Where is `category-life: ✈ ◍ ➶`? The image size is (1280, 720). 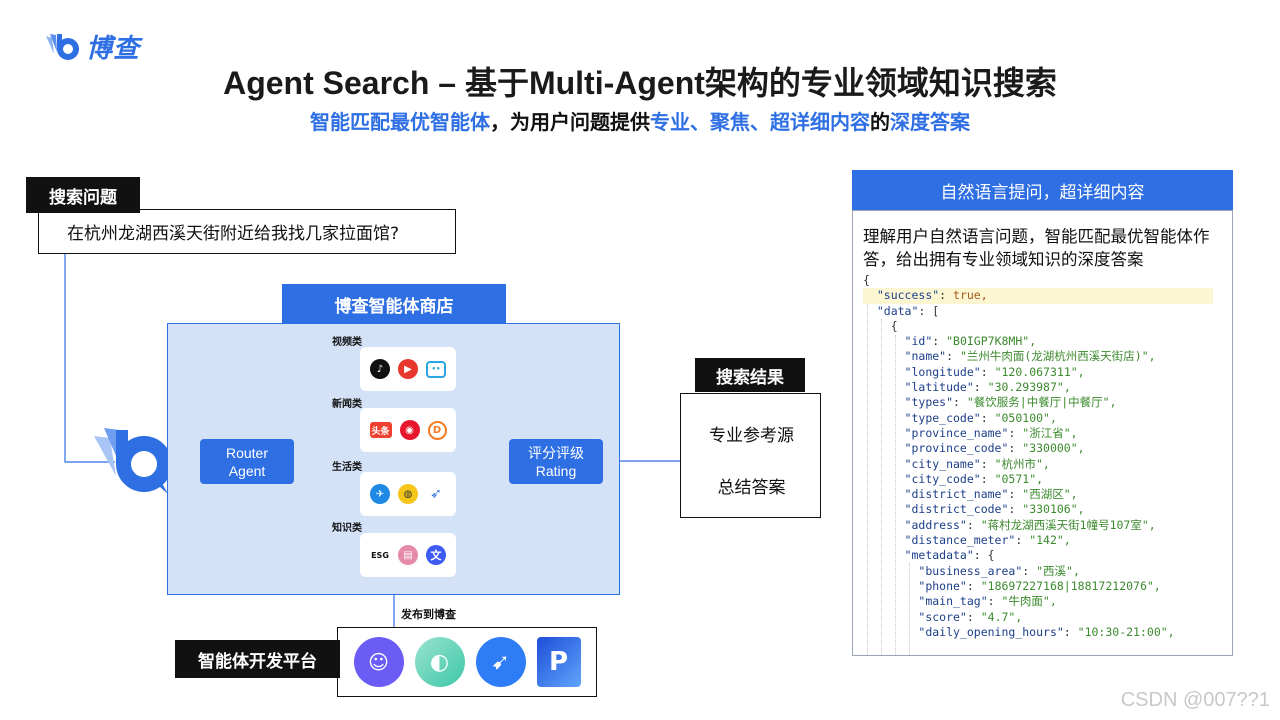 category-life: ✈ ◍ ➶ is located at coordinates (408, 494).